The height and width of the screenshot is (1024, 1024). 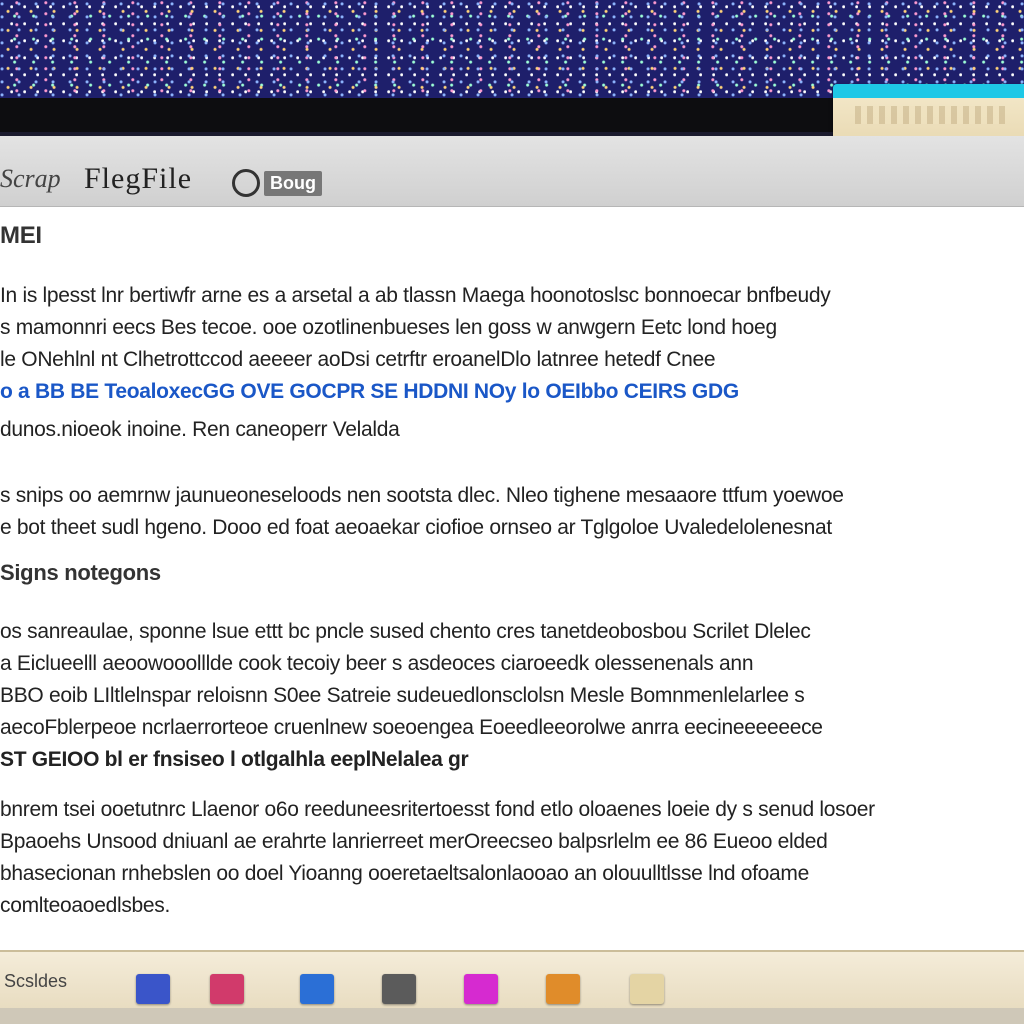 I want to click on title-action-label: Boug, so click(x=293, y=183).